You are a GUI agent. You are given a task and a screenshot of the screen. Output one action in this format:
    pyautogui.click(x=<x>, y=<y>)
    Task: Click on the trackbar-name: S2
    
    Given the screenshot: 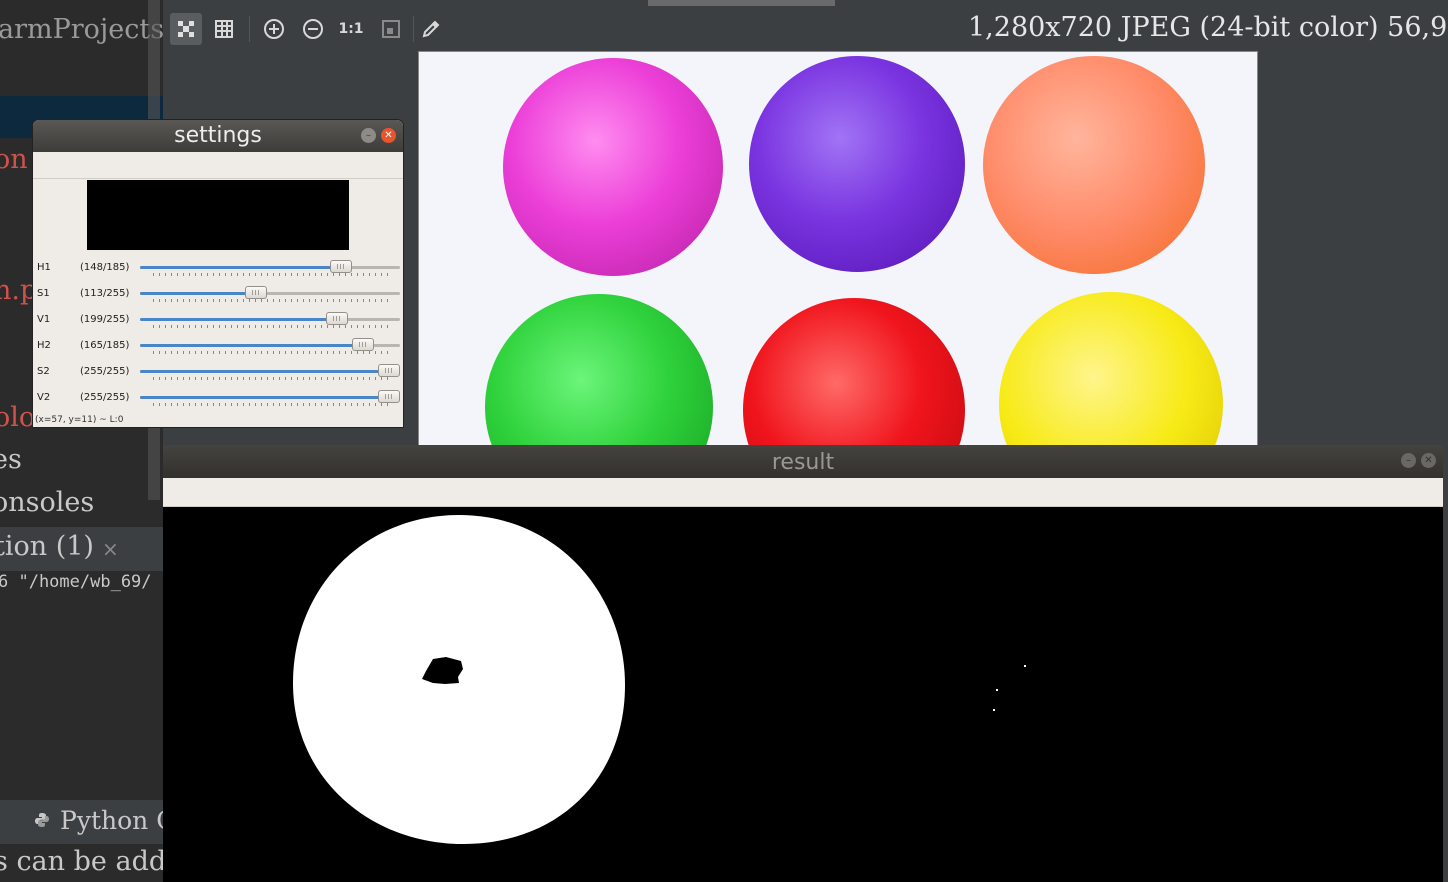 What is the action you would take?
    pyautogui.click(x=43, y=371)
    